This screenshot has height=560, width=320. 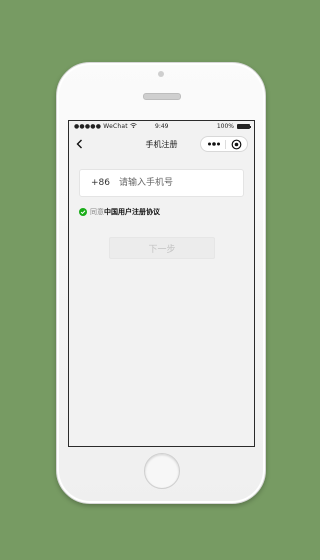 I want to click on navigation-bar: 手机注册, so click(x=161, y=144).